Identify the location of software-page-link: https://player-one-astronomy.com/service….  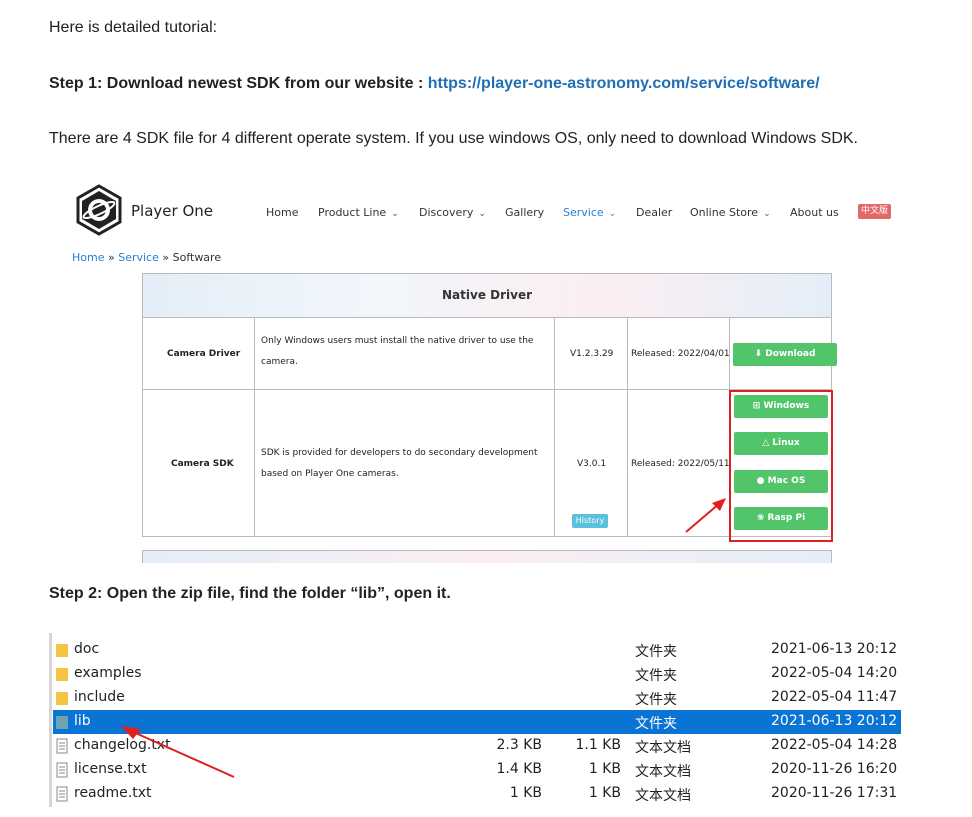
(624, 83).